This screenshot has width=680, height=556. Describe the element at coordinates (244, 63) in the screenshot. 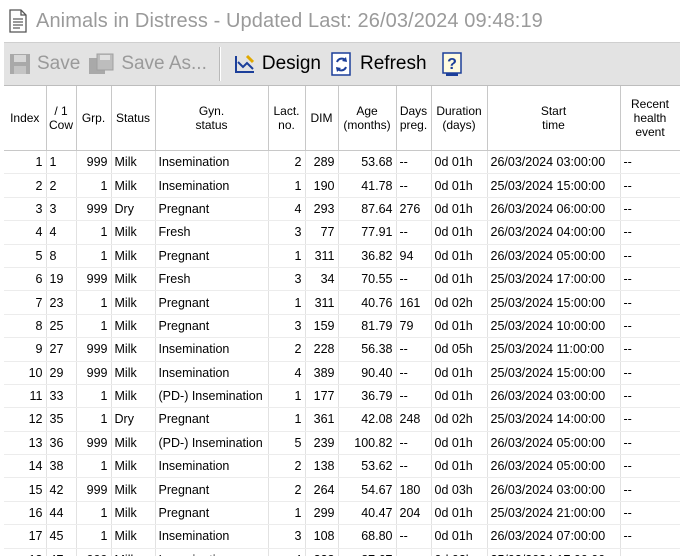

I see `design-icon` at that location.